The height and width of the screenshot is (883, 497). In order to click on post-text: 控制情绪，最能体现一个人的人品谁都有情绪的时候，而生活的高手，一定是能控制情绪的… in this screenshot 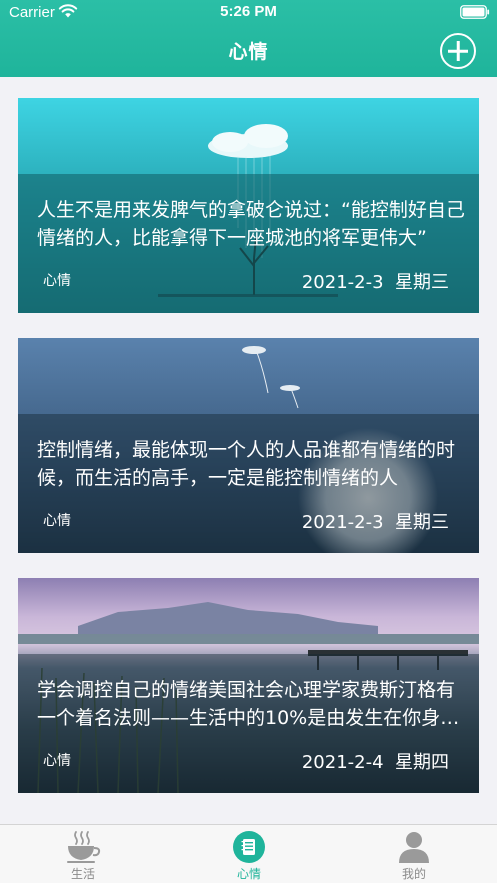, I will do `click(246, 464)`.